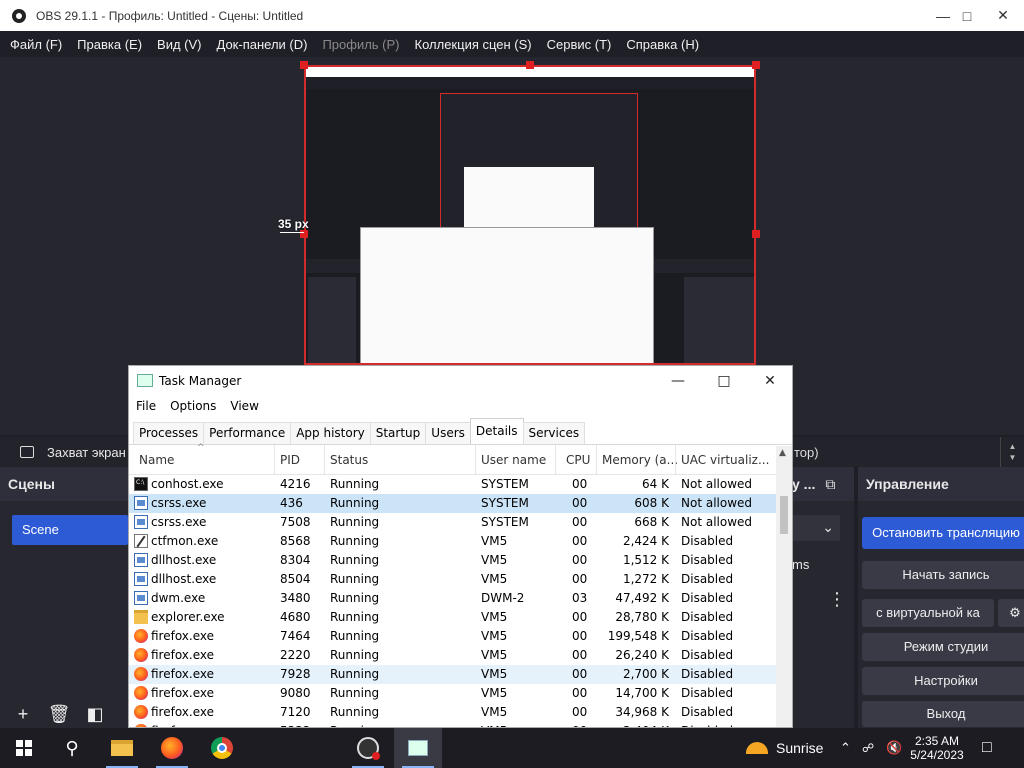 The width and height of the screenshot is (1024, 768). Describe the element at coordinates (784, 586) in the screenshot. I see `tm-vertical-scrollbar: ▲` at that location.